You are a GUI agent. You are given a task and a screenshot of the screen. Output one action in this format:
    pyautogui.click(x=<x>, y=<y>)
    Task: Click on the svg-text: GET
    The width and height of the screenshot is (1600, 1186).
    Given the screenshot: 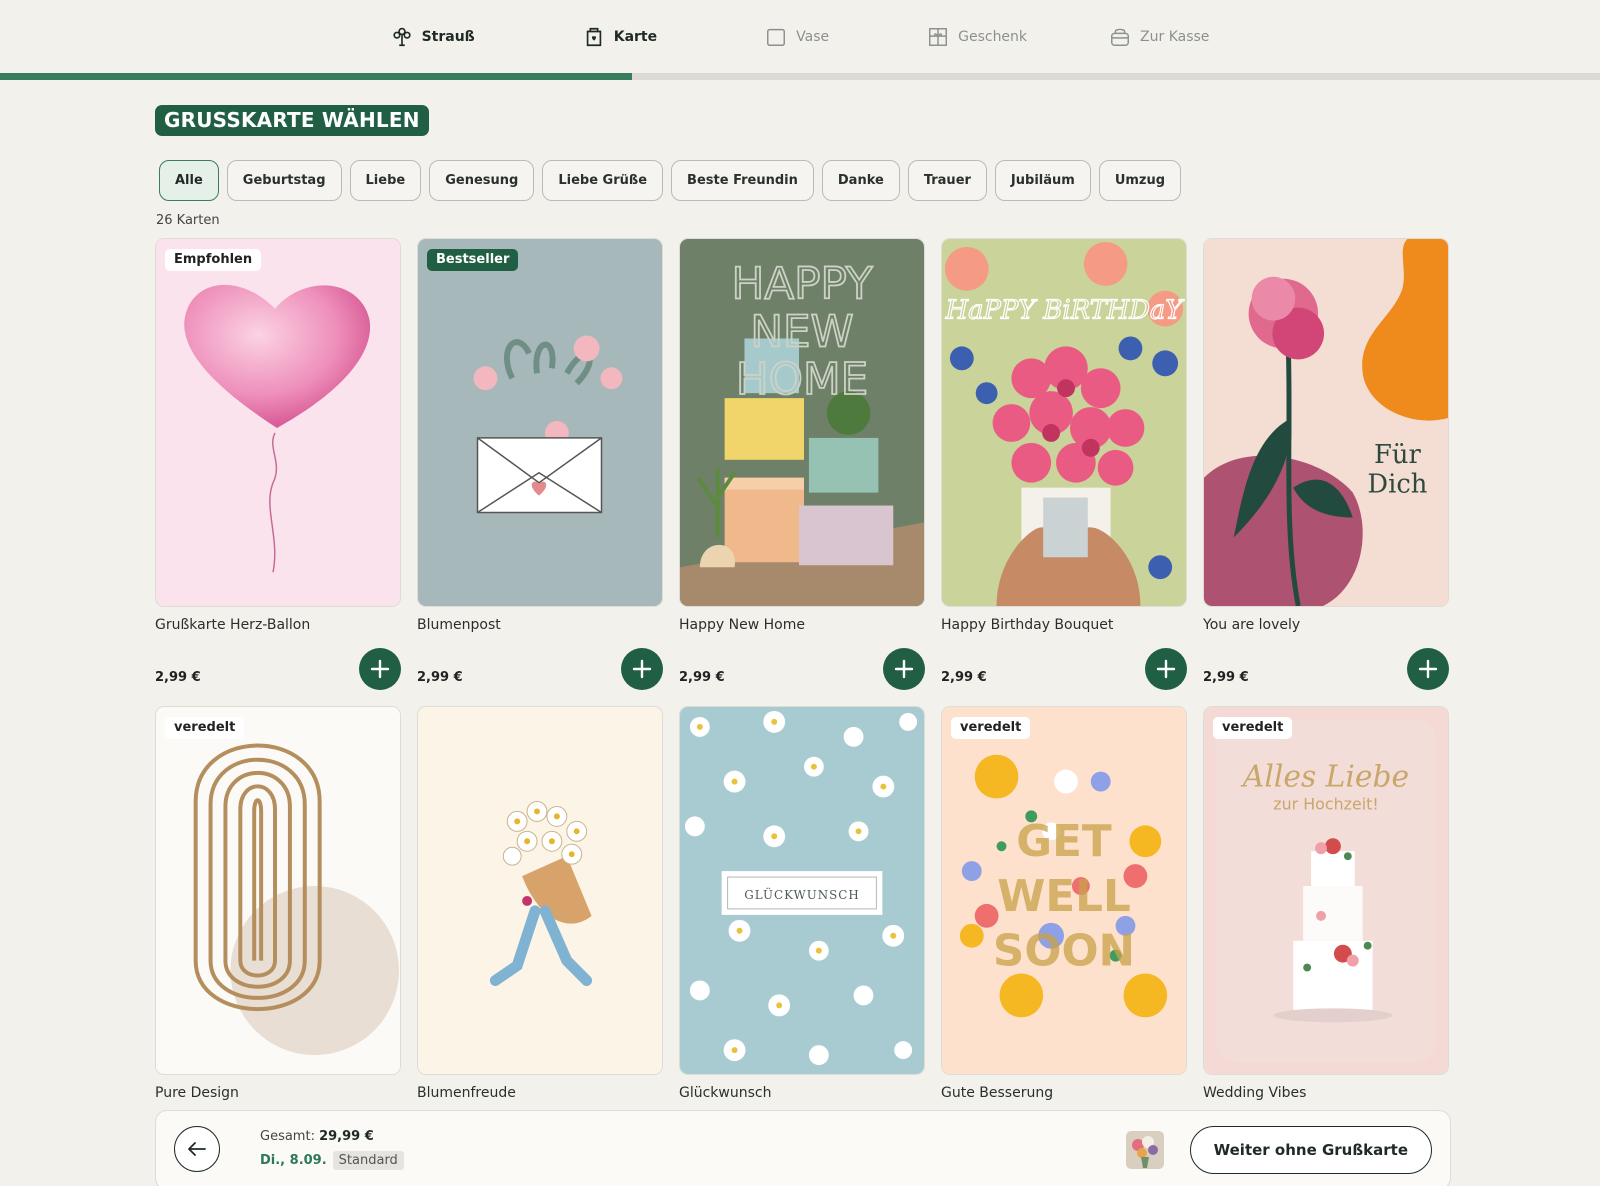 What is the action you would take?
    pyautogui.click(x=1064, y=841)
    